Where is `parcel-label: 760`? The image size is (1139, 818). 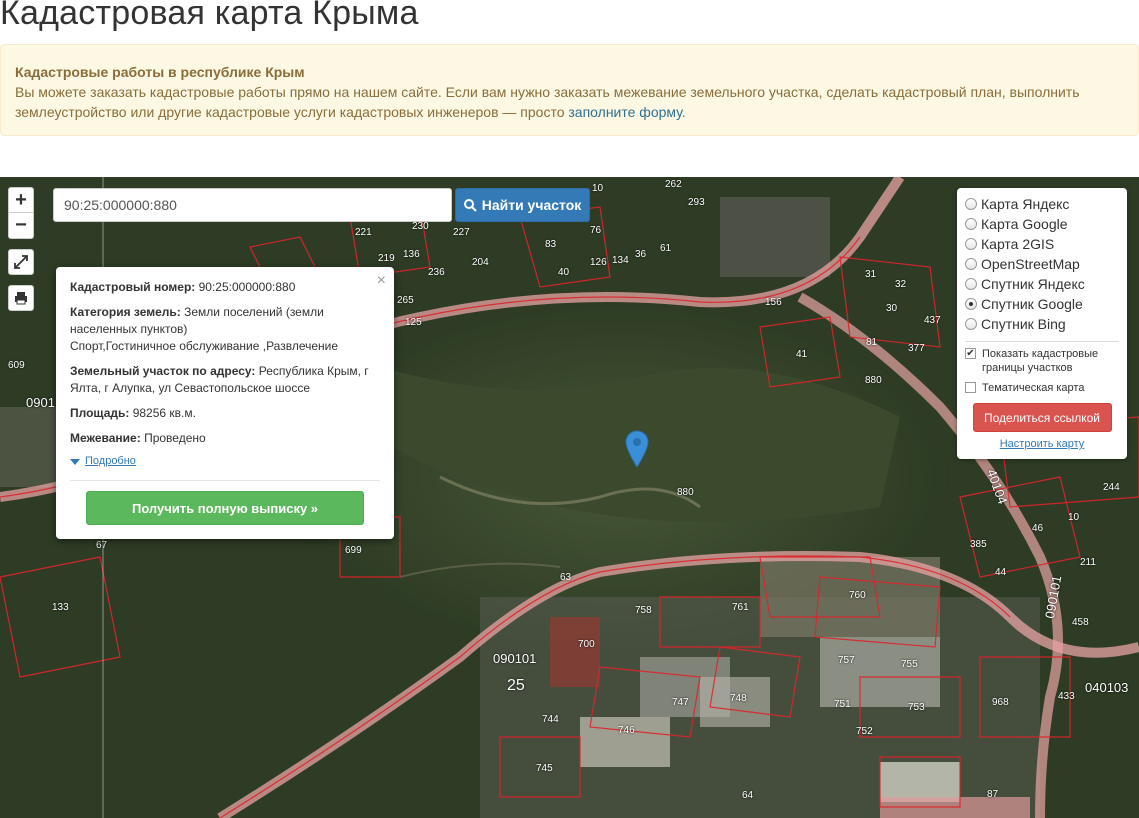 parcel-label: 760 is located at coordinates (857, 595).